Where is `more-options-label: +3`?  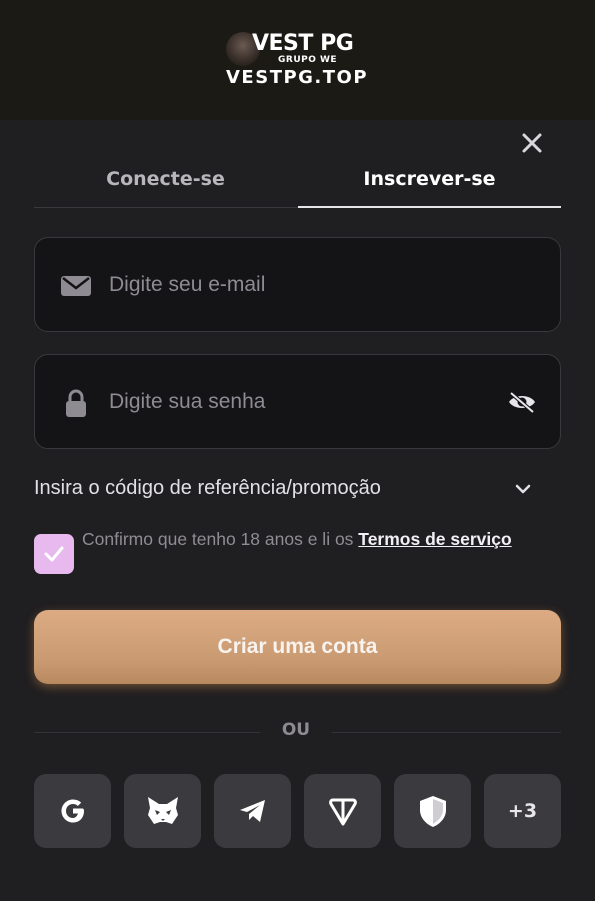 more-options-label: +3 is located at coordinates (522, 811).